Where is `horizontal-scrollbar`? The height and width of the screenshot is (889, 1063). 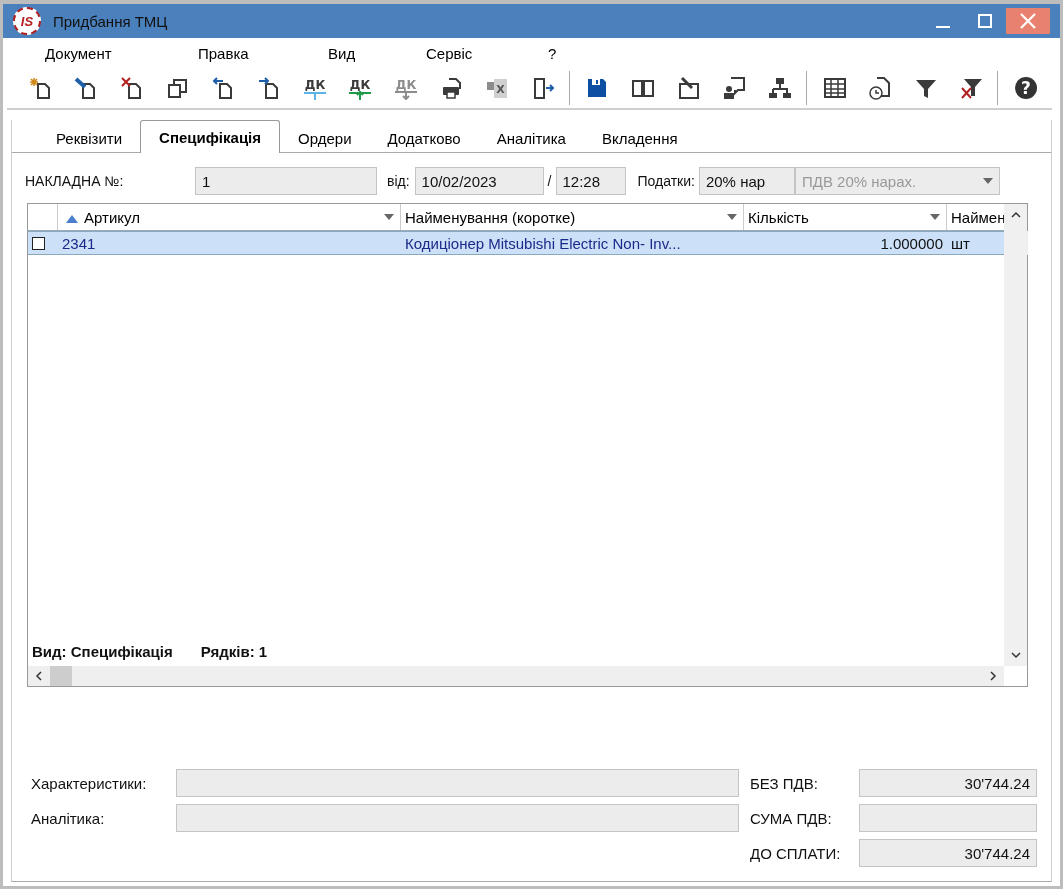 horizontal-scrollbar is located at coordinates (516, 676).